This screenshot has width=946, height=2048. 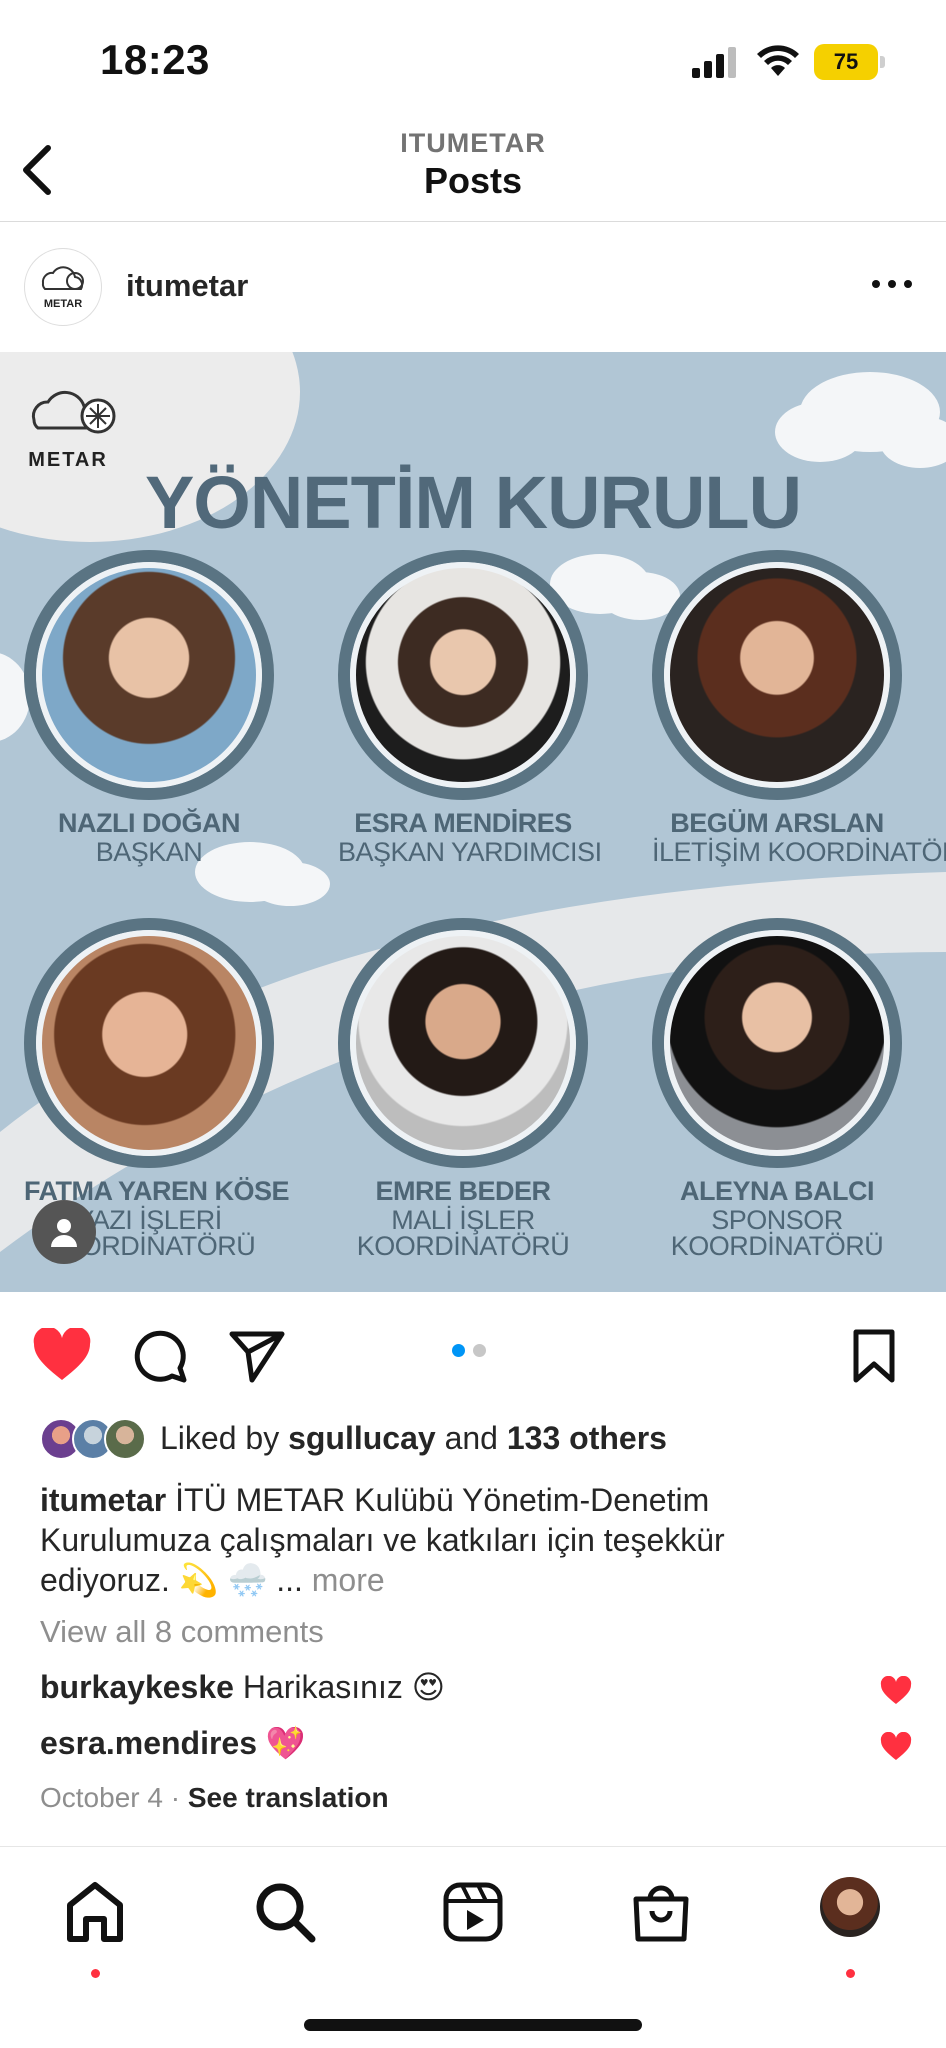 I want to click on comment-row: esra.mendires 💖, so click(x=173, y=1743).